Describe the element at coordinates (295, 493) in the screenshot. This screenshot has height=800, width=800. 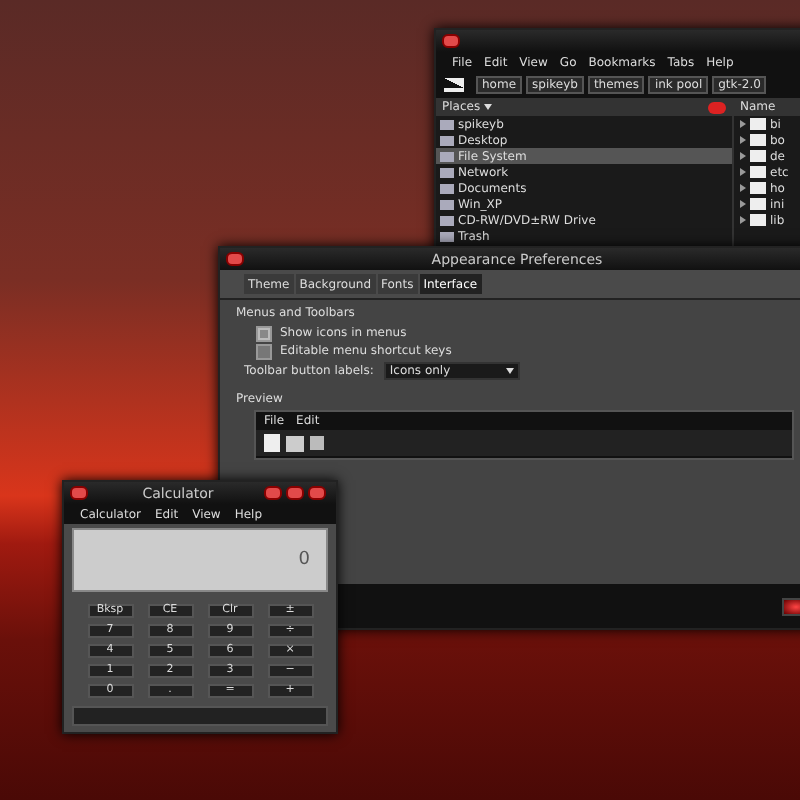
I see `maximize-icon` at that location.